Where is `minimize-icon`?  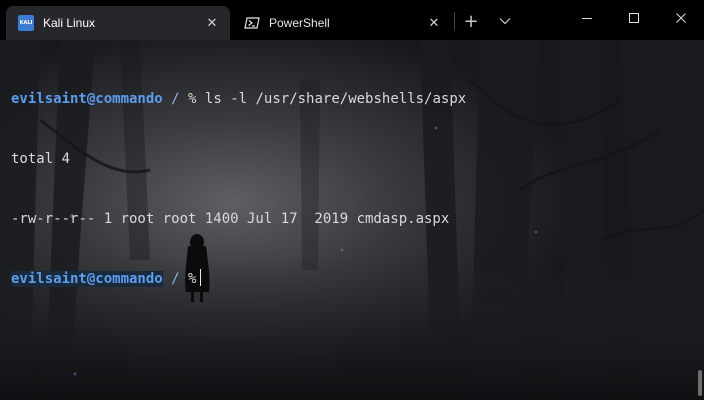 minimize-icon is located at coordinates (587, 18).